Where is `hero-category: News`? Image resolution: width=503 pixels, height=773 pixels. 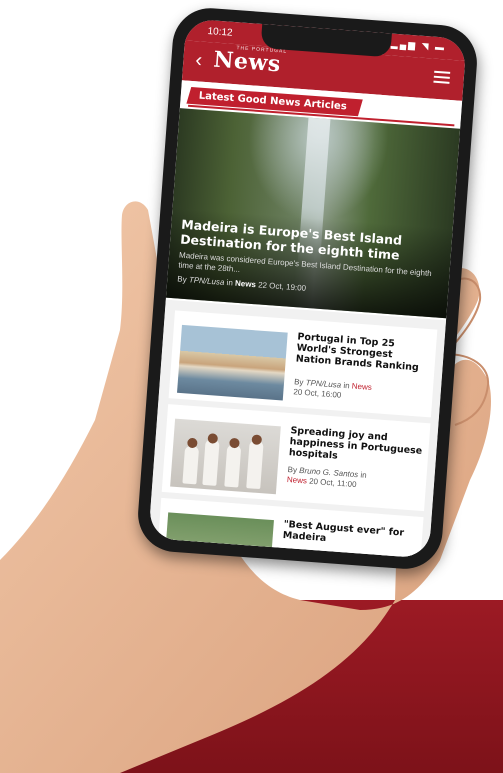 hero-category: News is located at coordinates (246, 284).